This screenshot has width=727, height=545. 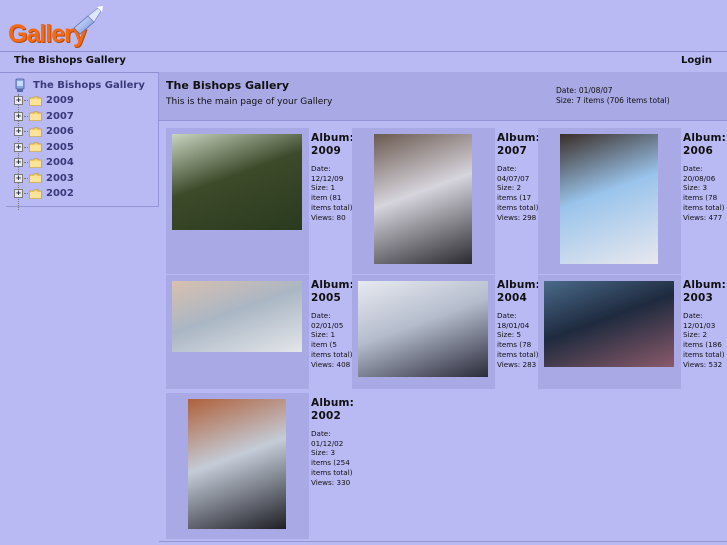 What do you see at coordinates (20, 85) in the screenshot?
I see `gallery-root-icon` at bounding box center [20, 85].